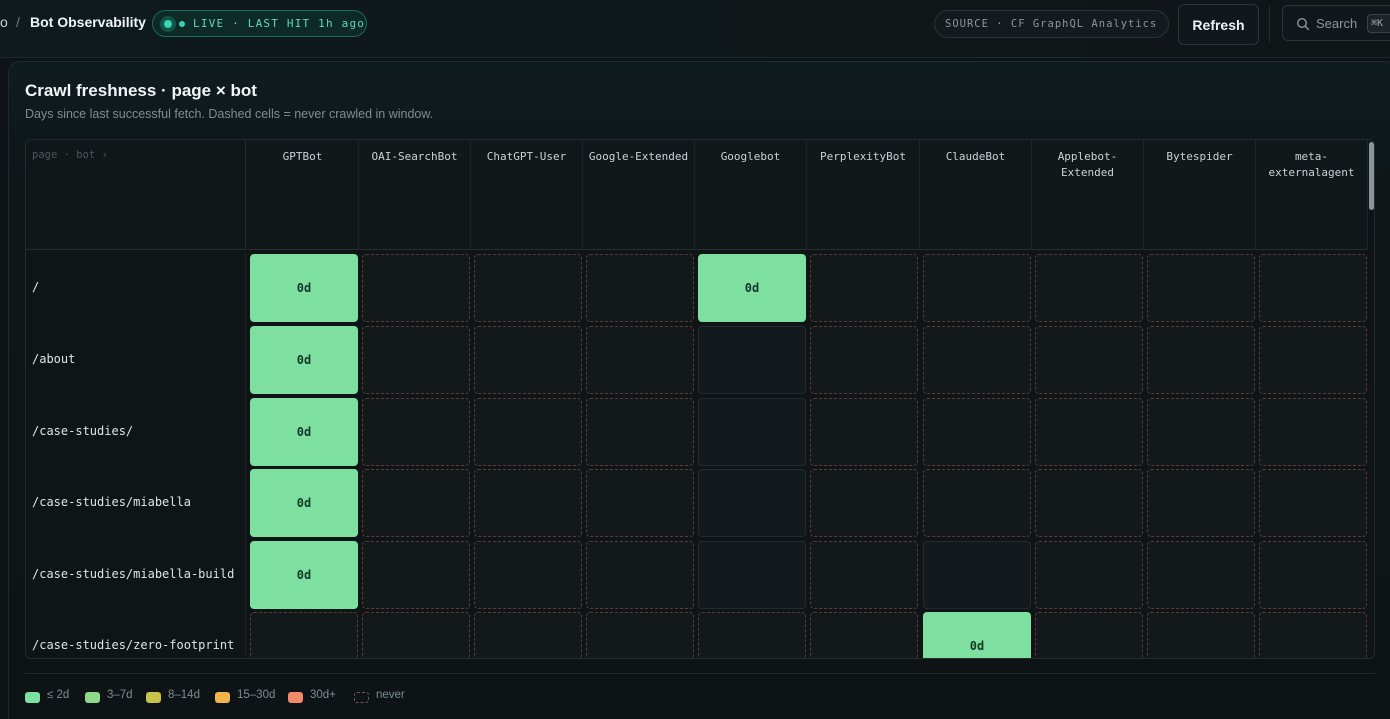 This screenshot has height=719, width=1390. I want to click on column-header-bytespider: Bytespider, so click(1200, 195).